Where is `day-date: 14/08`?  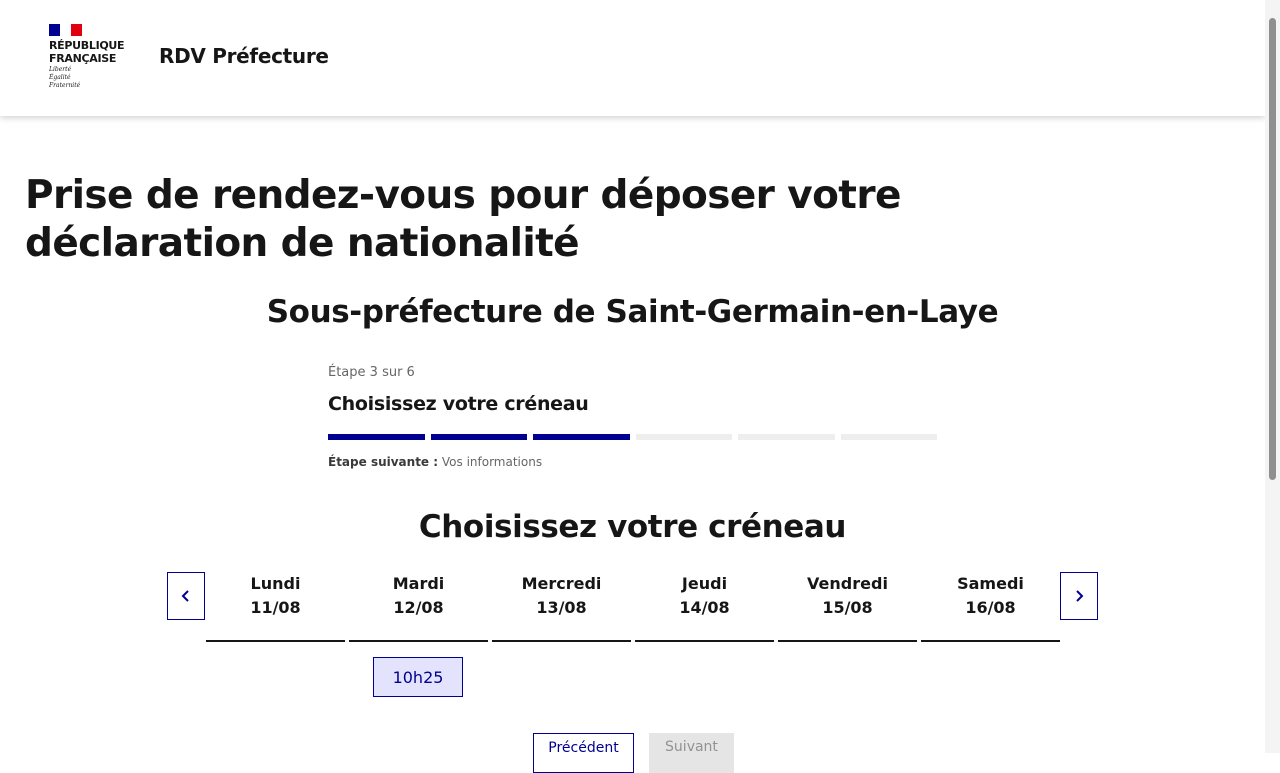 day-date: 14/08 is located at coordinates (704, 607).